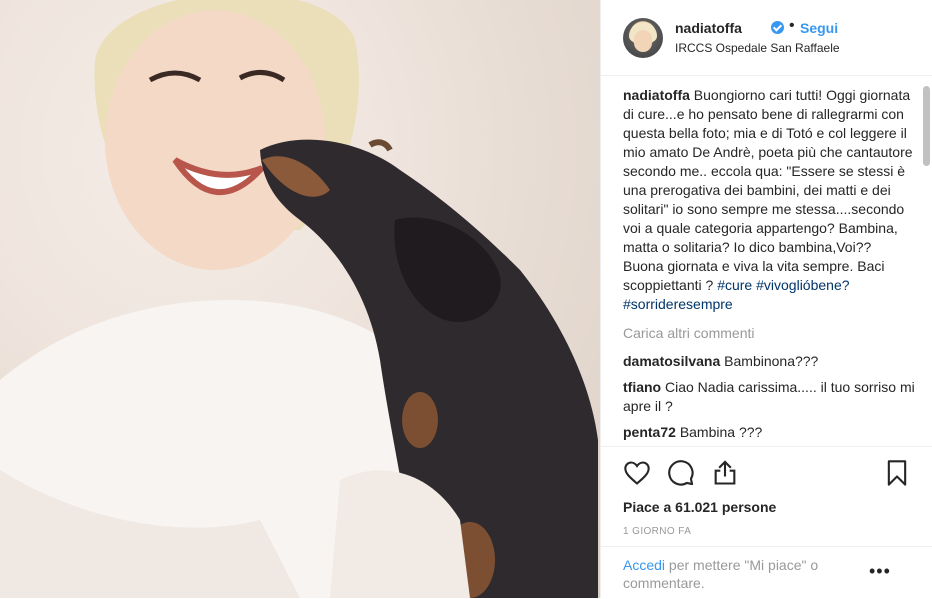 The height and width of the screenshot is (599, 932). I want to click on post-timestamp: 1 GIORNO FA, so click(657, 531).